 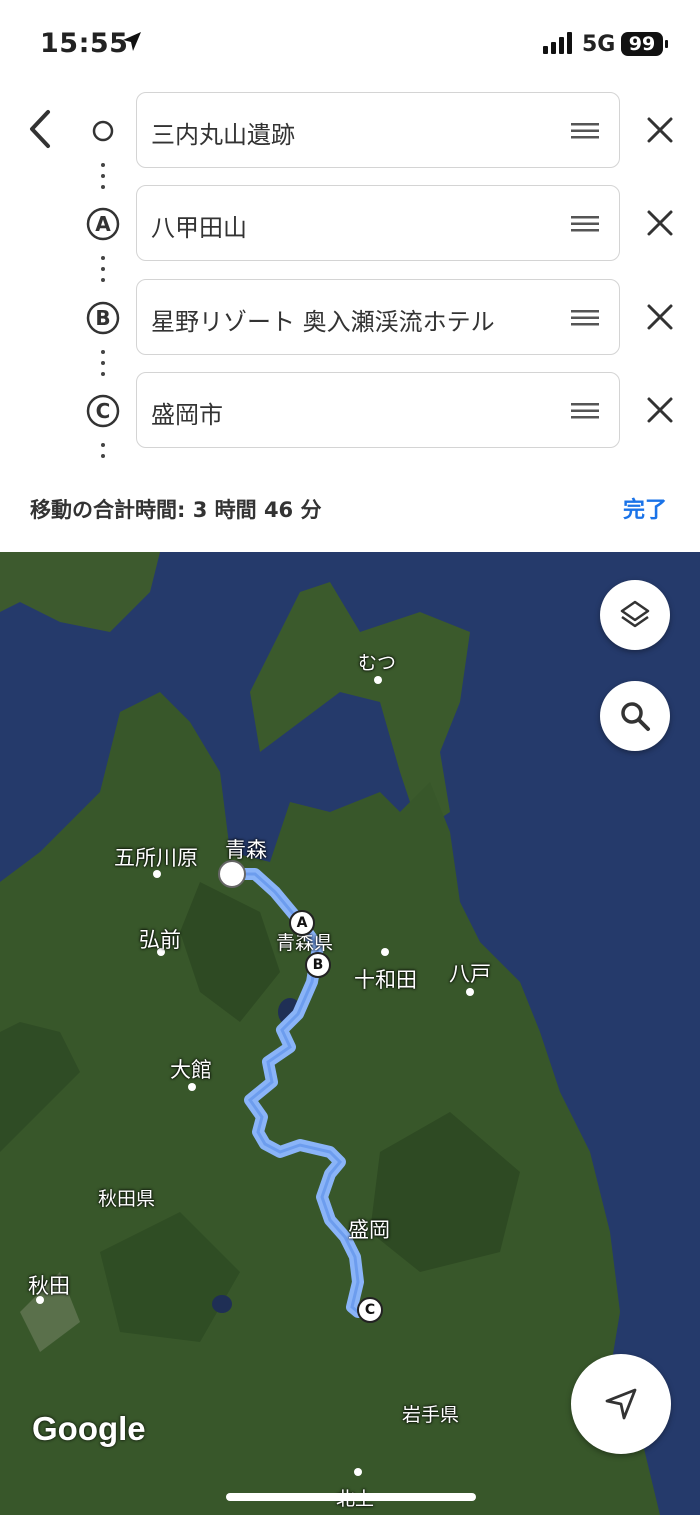 What do you see at coordinates (199, 228) in the screenshot?
I see `stop-a-input-text: 八甲田山` at bounding box center [199, 228].